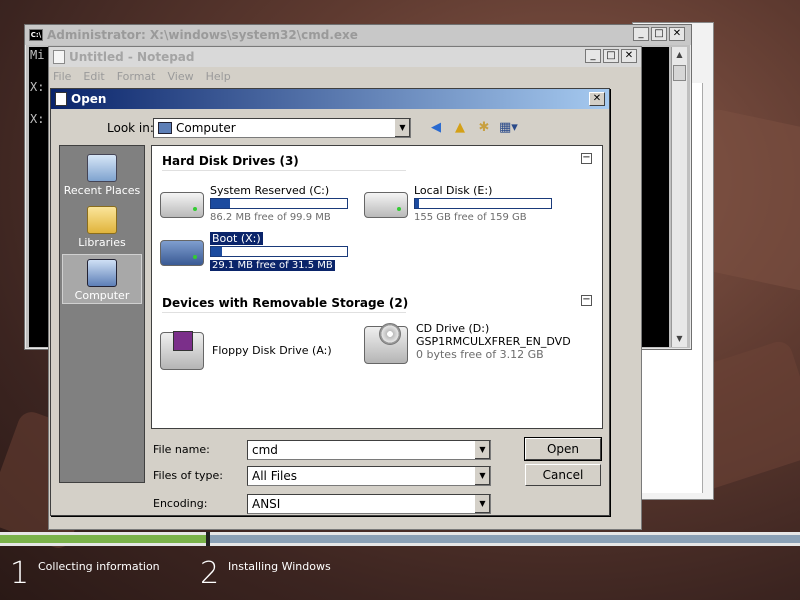 This screenshot has width=800, height=600. What do you see at coordinates (230, 161) in the screenshot?
I see `group-header-hard-disk-drives: Hard Disk Drives (3)` at bounding box center [230, 161].